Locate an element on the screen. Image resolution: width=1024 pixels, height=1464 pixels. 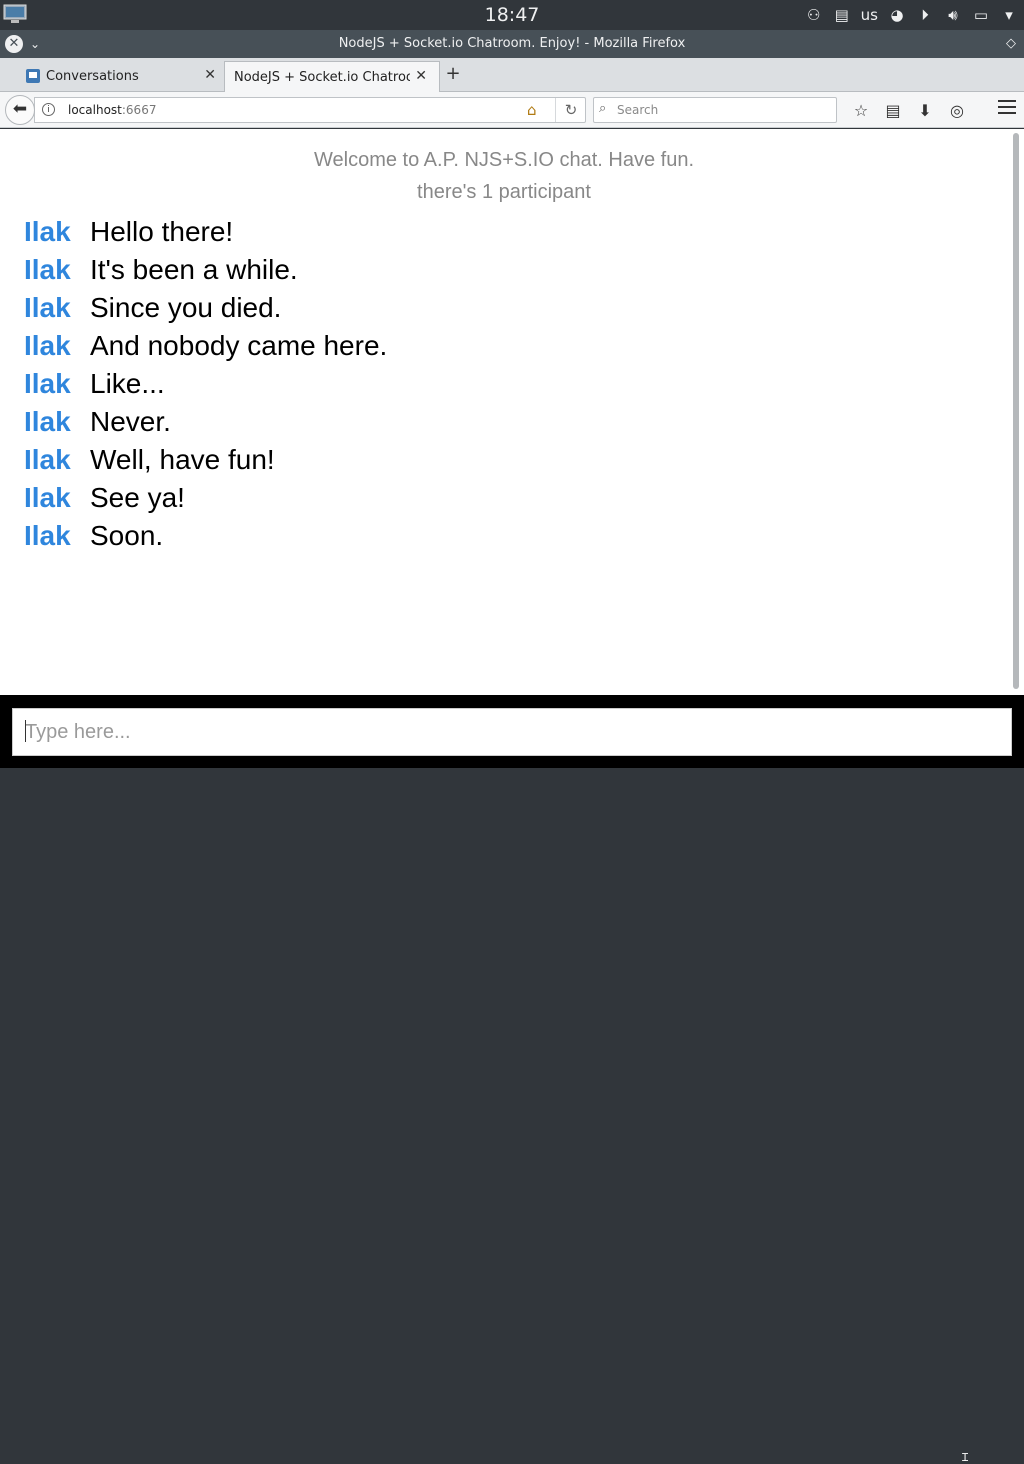
pocket-icon: ◎ is located at coordinates (957, 110).